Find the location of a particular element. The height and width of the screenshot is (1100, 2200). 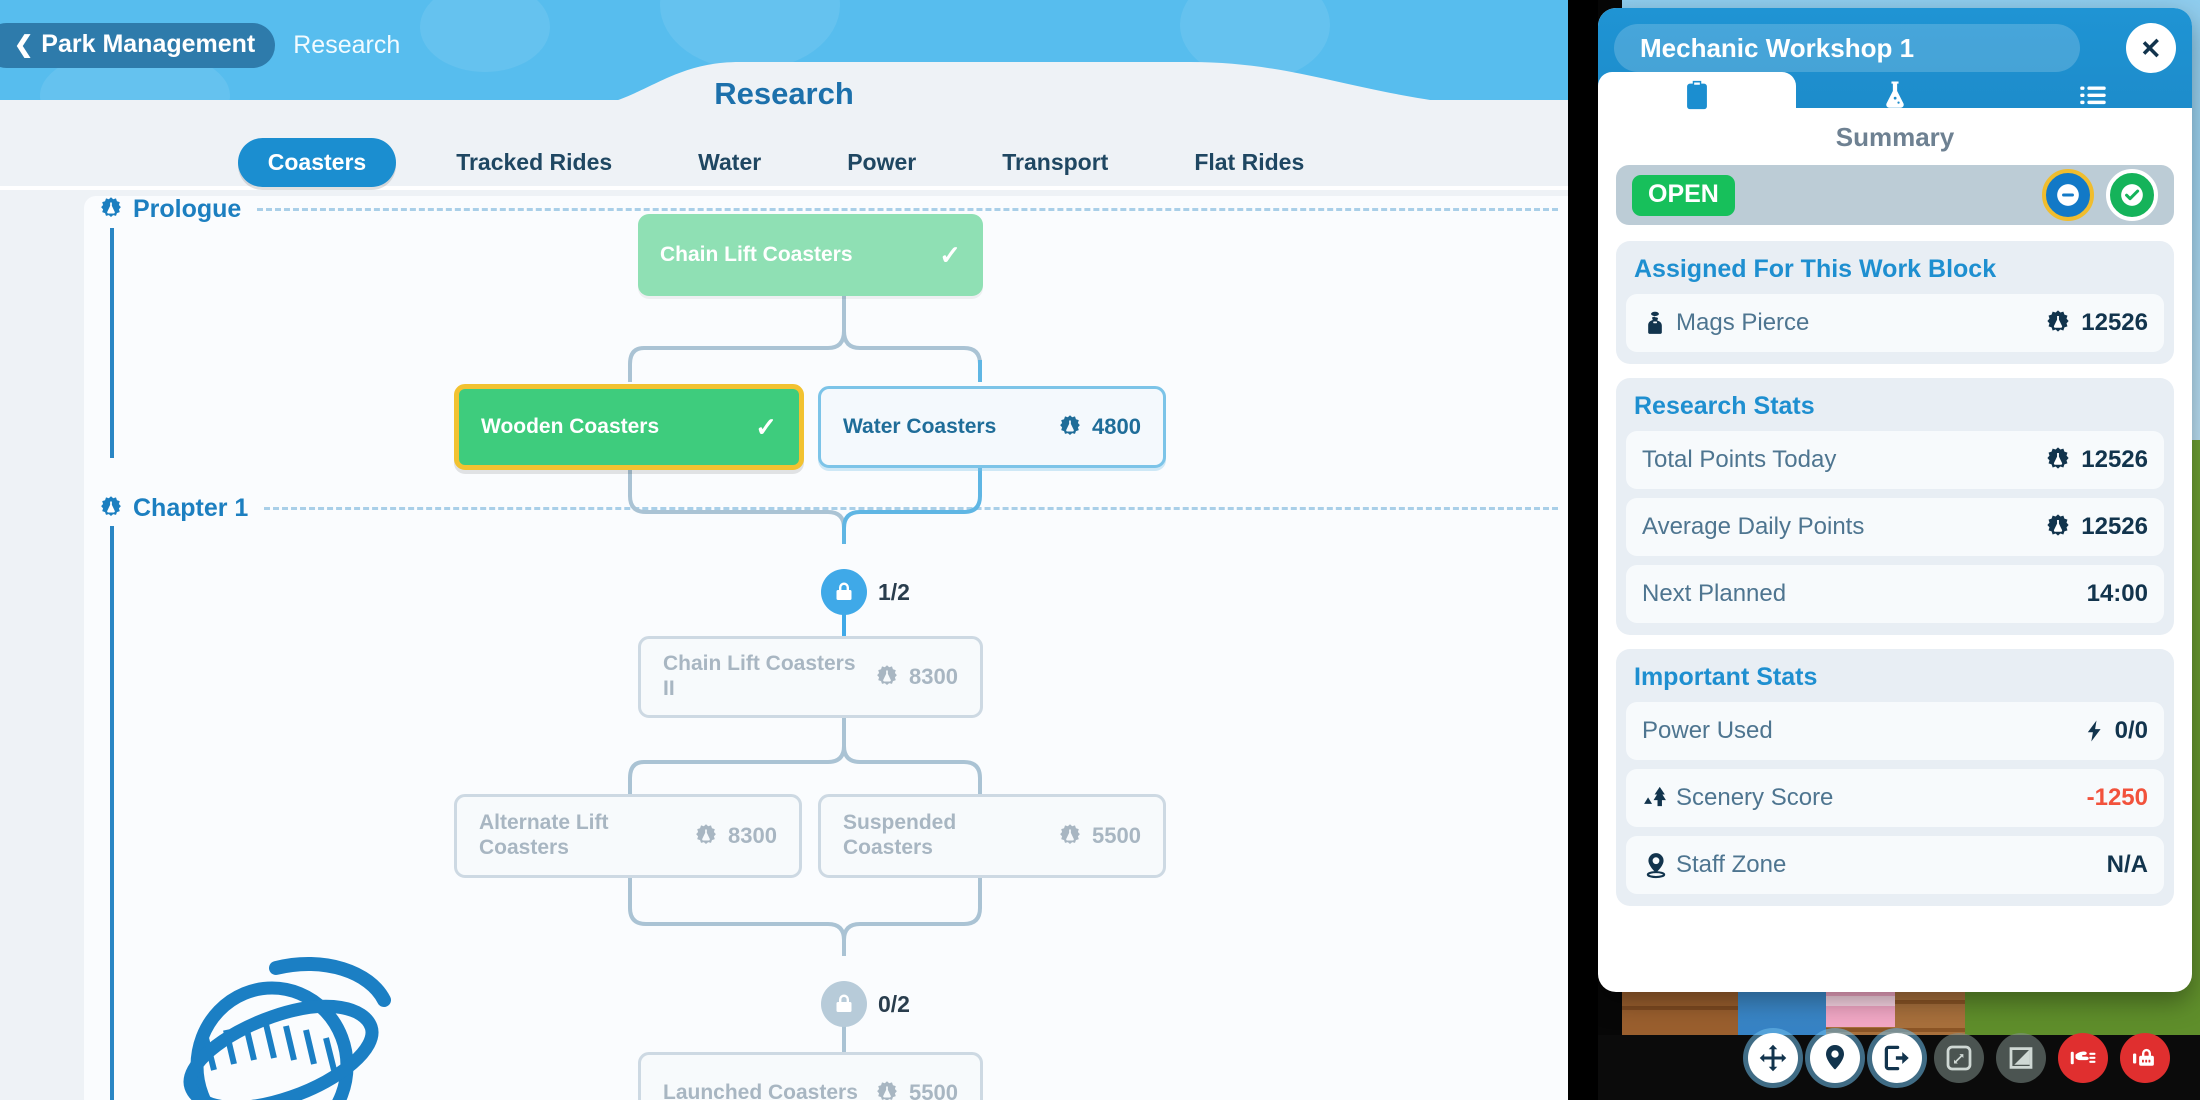

stat-label: Average Daily Points is located at coordinates (1753, 526).